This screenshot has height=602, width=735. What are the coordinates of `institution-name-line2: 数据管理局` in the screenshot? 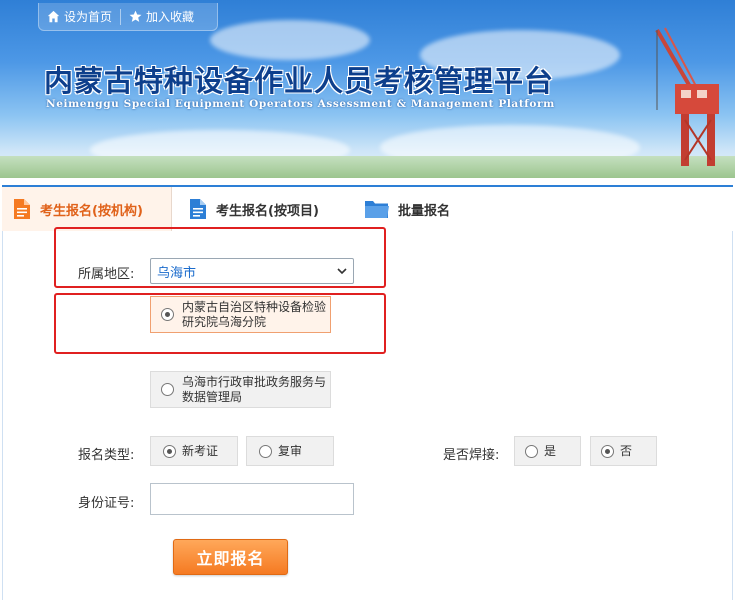 It's located at (212, 396).